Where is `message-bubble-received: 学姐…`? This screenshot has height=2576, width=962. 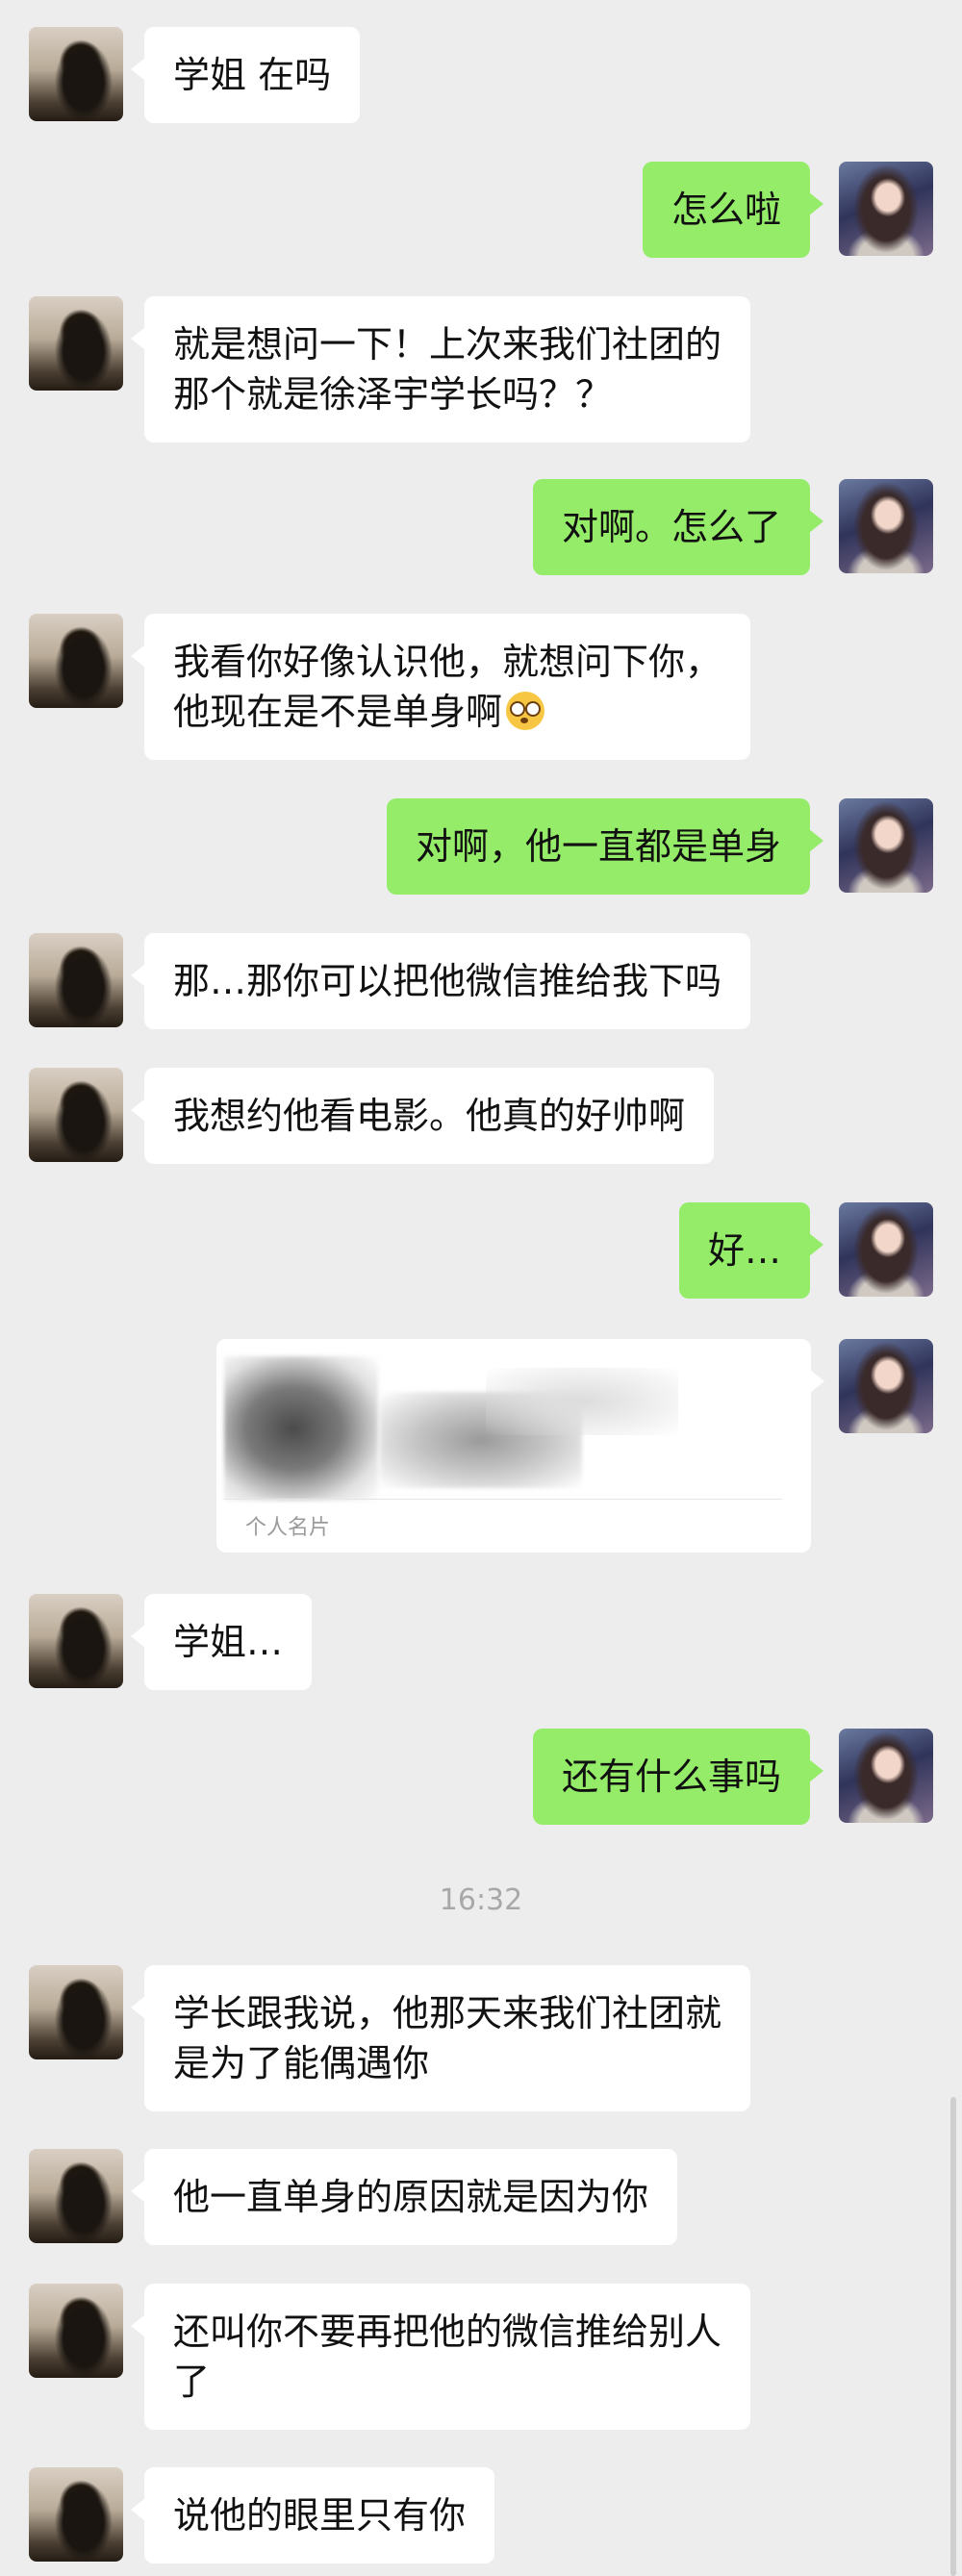
message-bubble-received: 学姐… is located at coordinates (221, 1642).